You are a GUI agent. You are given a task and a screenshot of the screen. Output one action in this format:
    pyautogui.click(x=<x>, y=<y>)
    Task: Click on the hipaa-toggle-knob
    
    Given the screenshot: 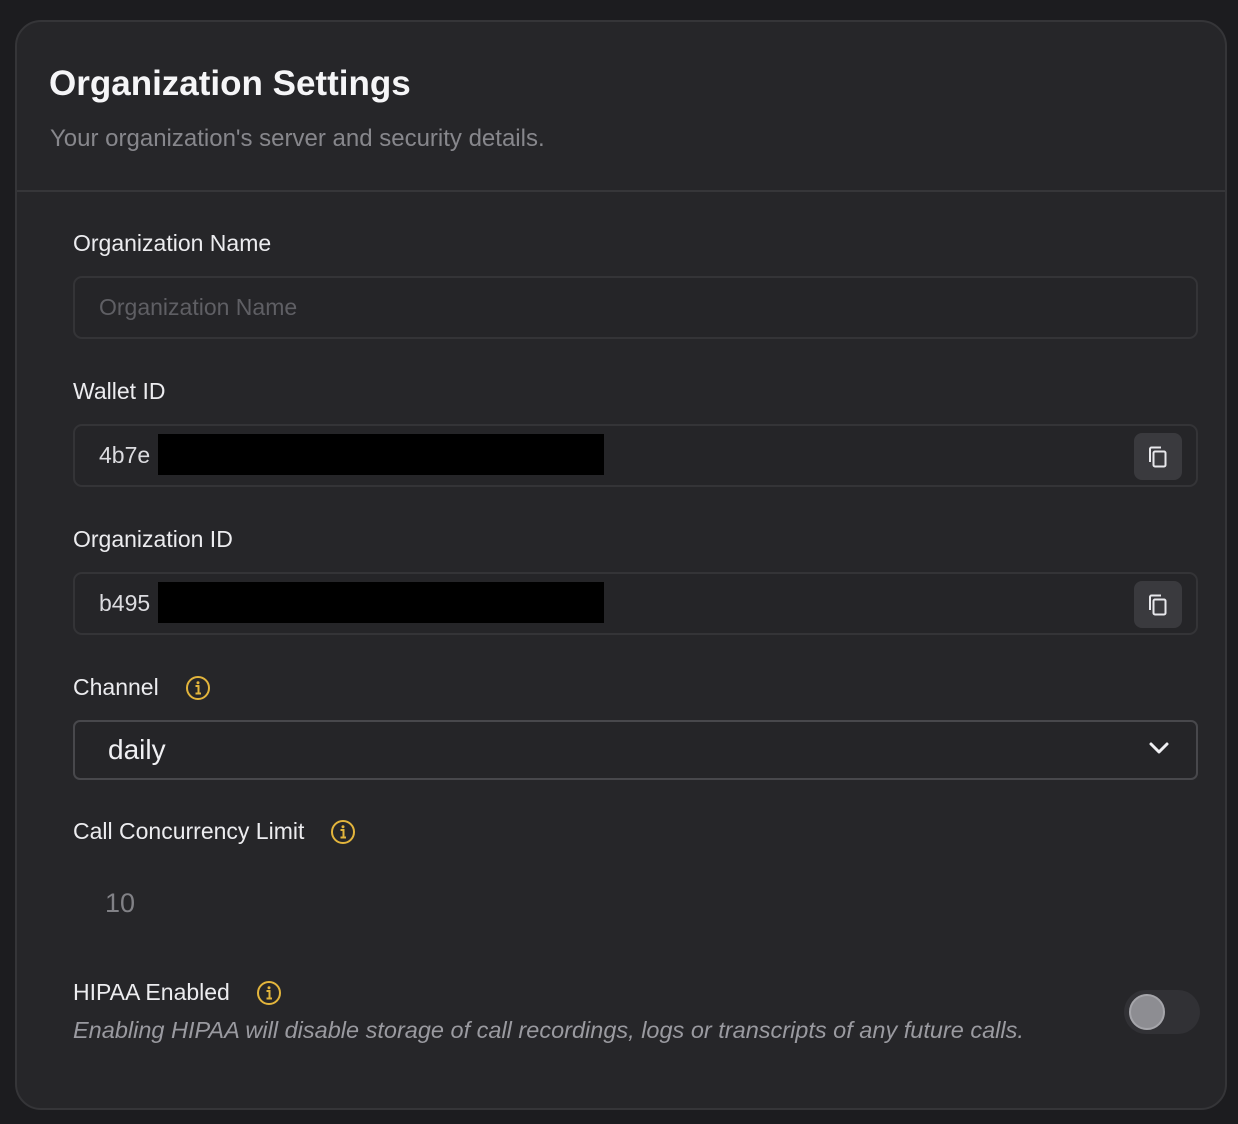 What is the action you would take?
    pyautogui.click(x=1147, y=1012)
    